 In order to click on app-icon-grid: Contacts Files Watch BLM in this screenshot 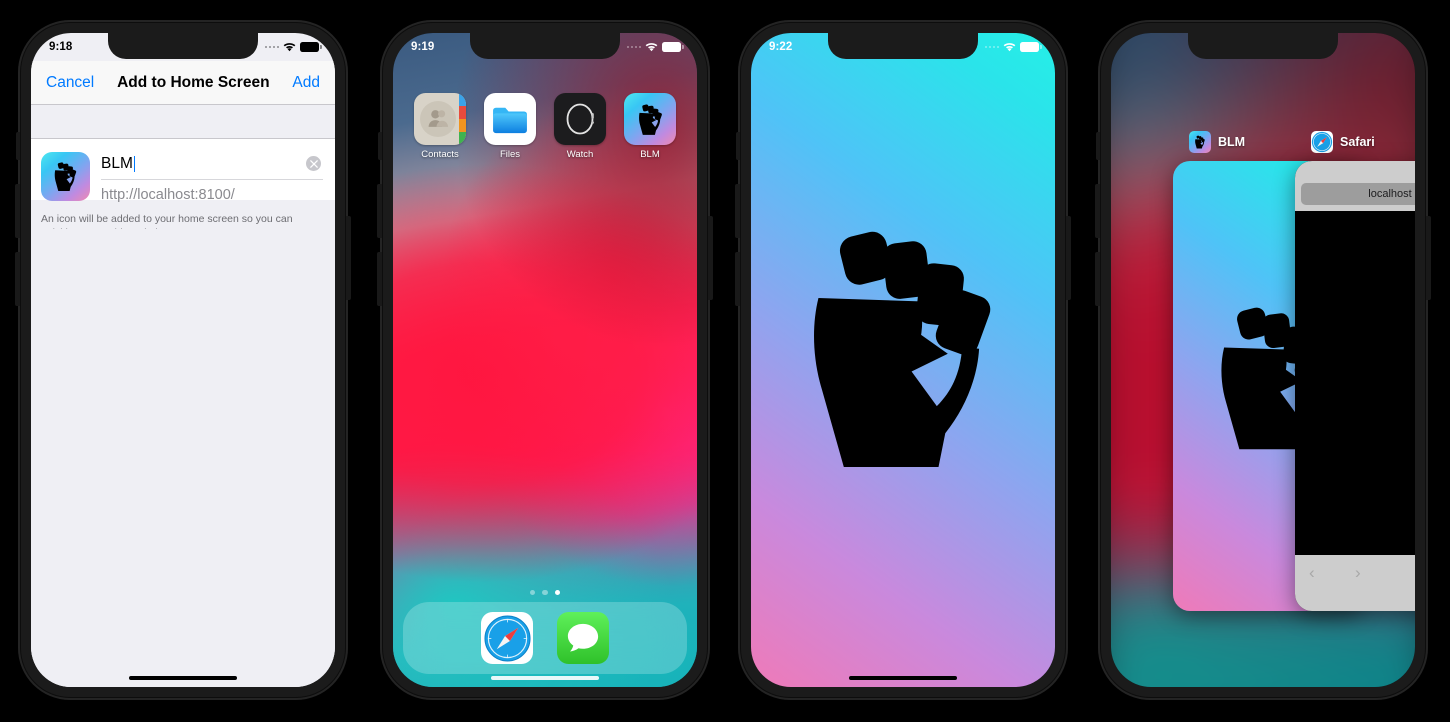, I will do `click(545, 126)`.